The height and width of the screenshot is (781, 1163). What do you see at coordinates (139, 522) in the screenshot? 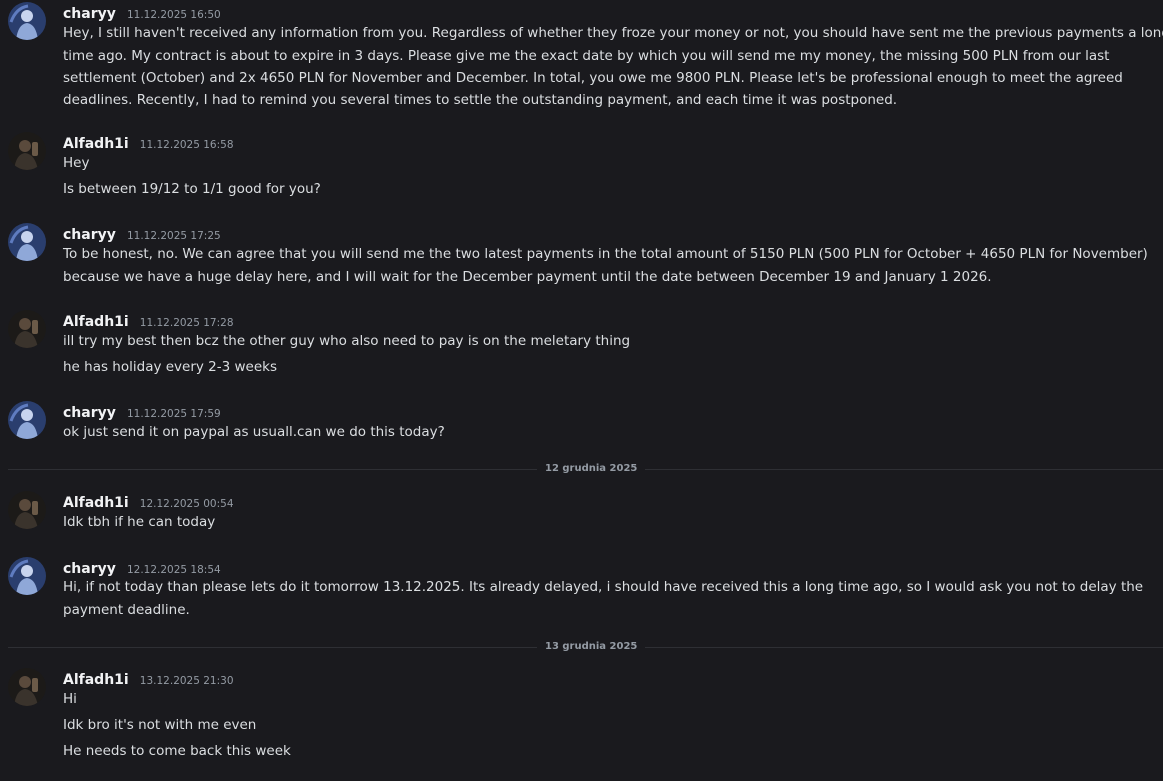
I see `message-text: Idk tbh if he can today` at bounding box center [139, 522].